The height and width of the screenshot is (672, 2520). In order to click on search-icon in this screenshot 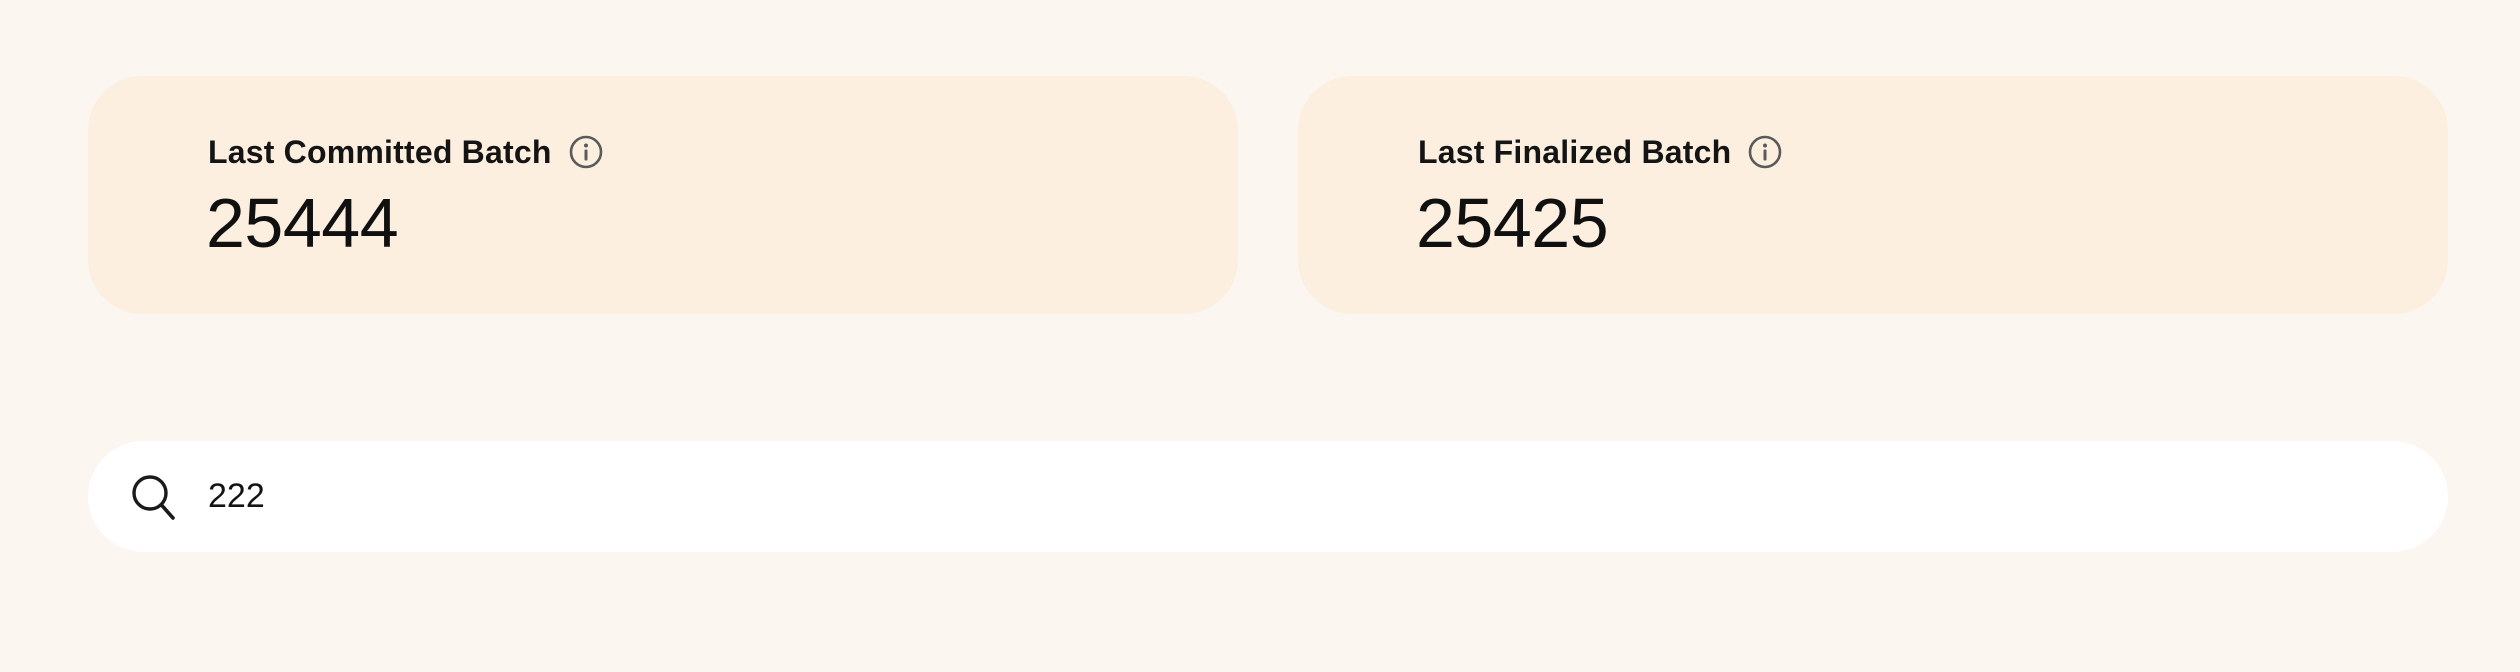, I will do `click(154, 498)`.